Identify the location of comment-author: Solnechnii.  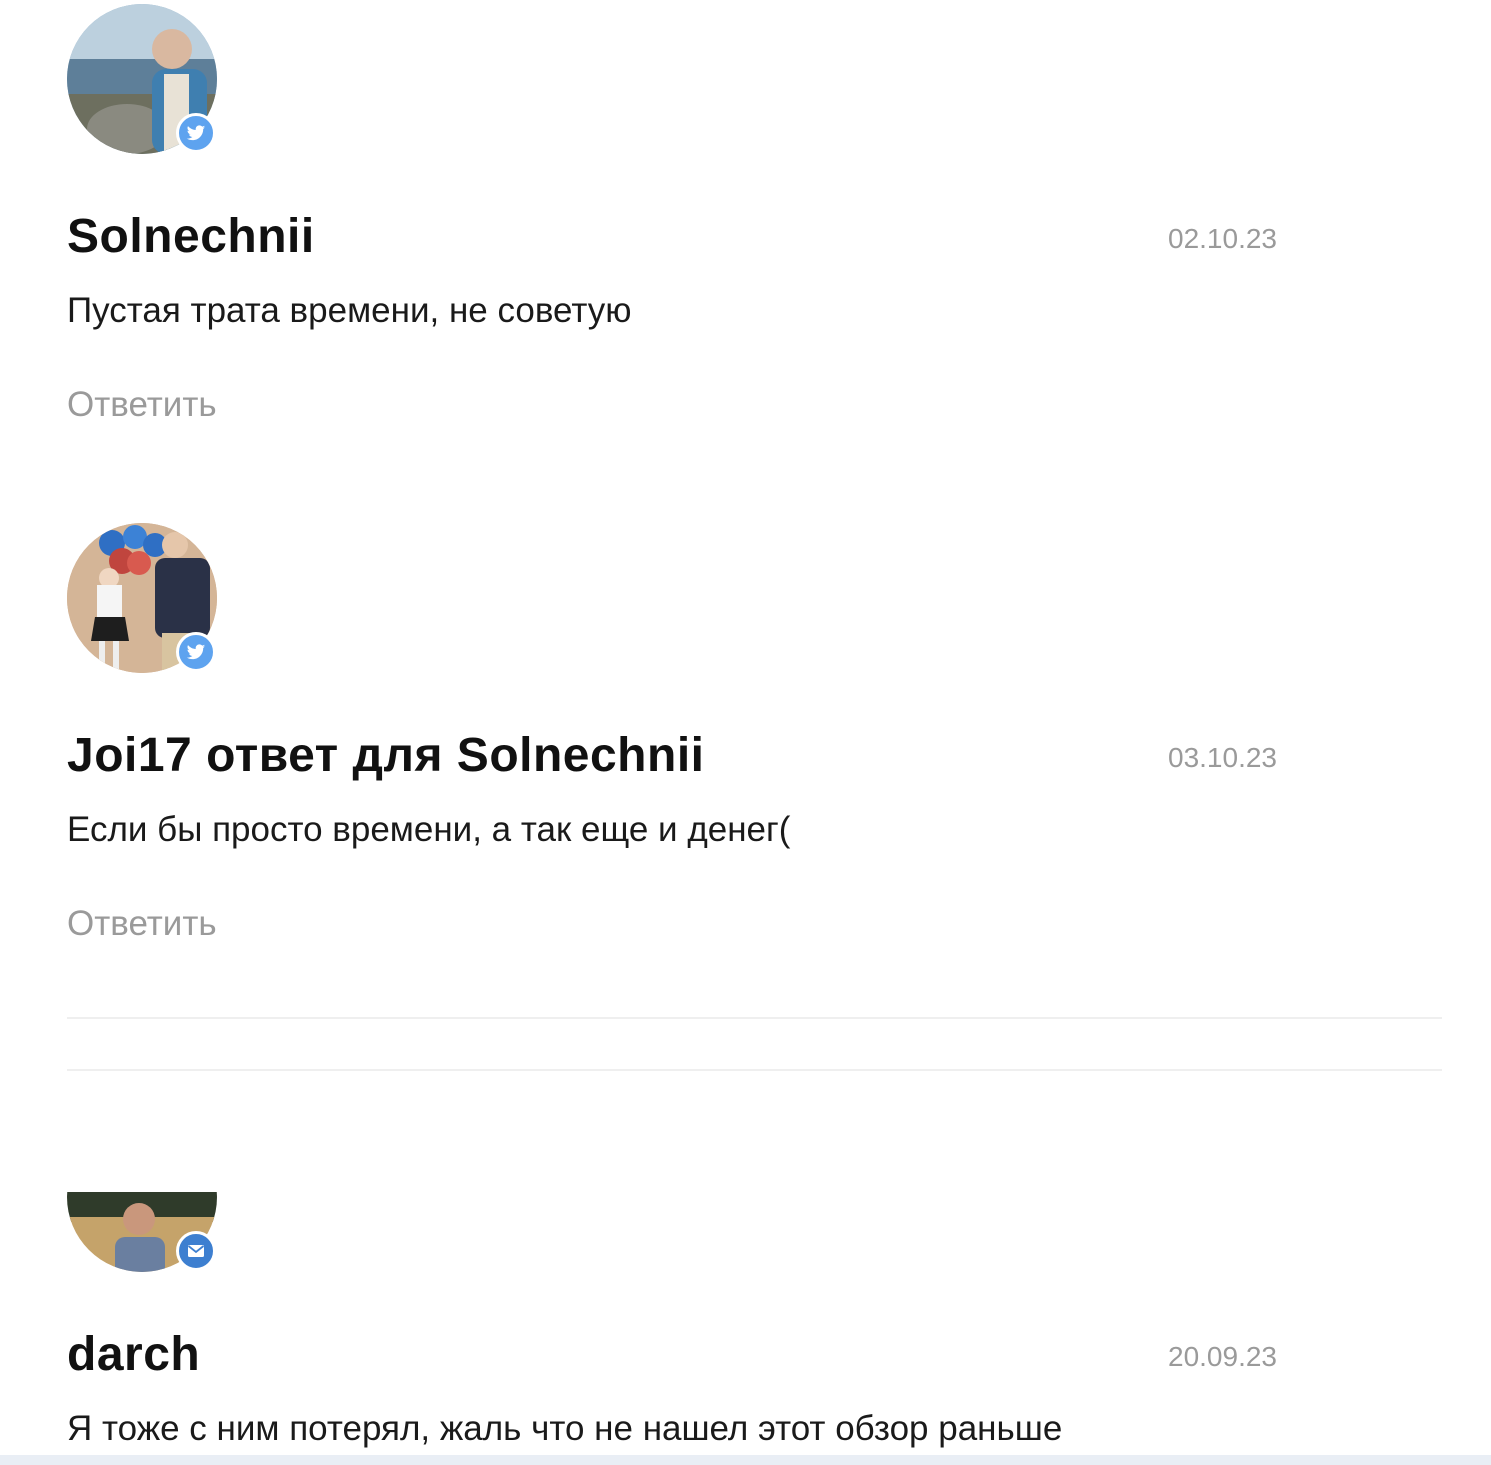
(191, 236).